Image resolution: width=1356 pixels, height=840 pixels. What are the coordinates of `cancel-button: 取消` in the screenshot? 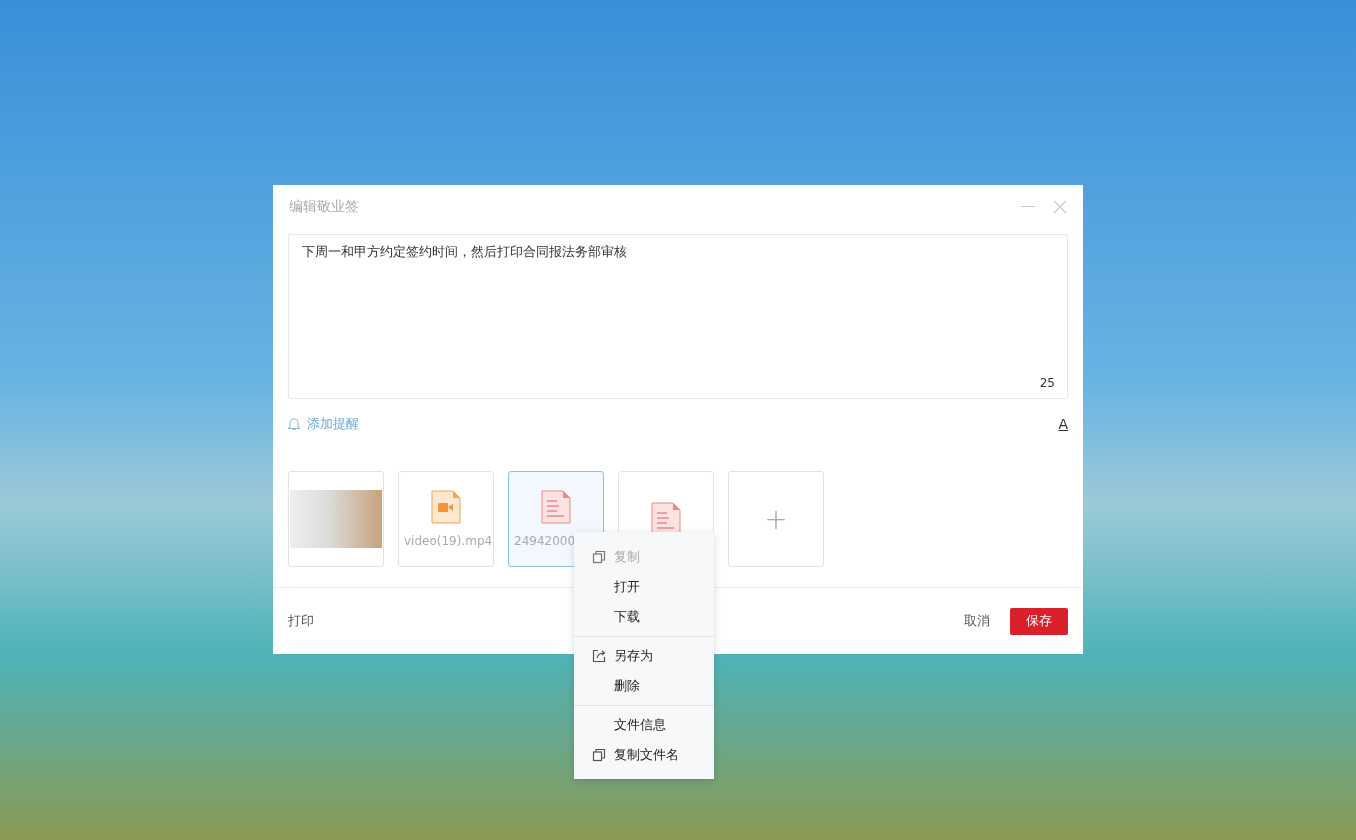 It's located at (977, 621).